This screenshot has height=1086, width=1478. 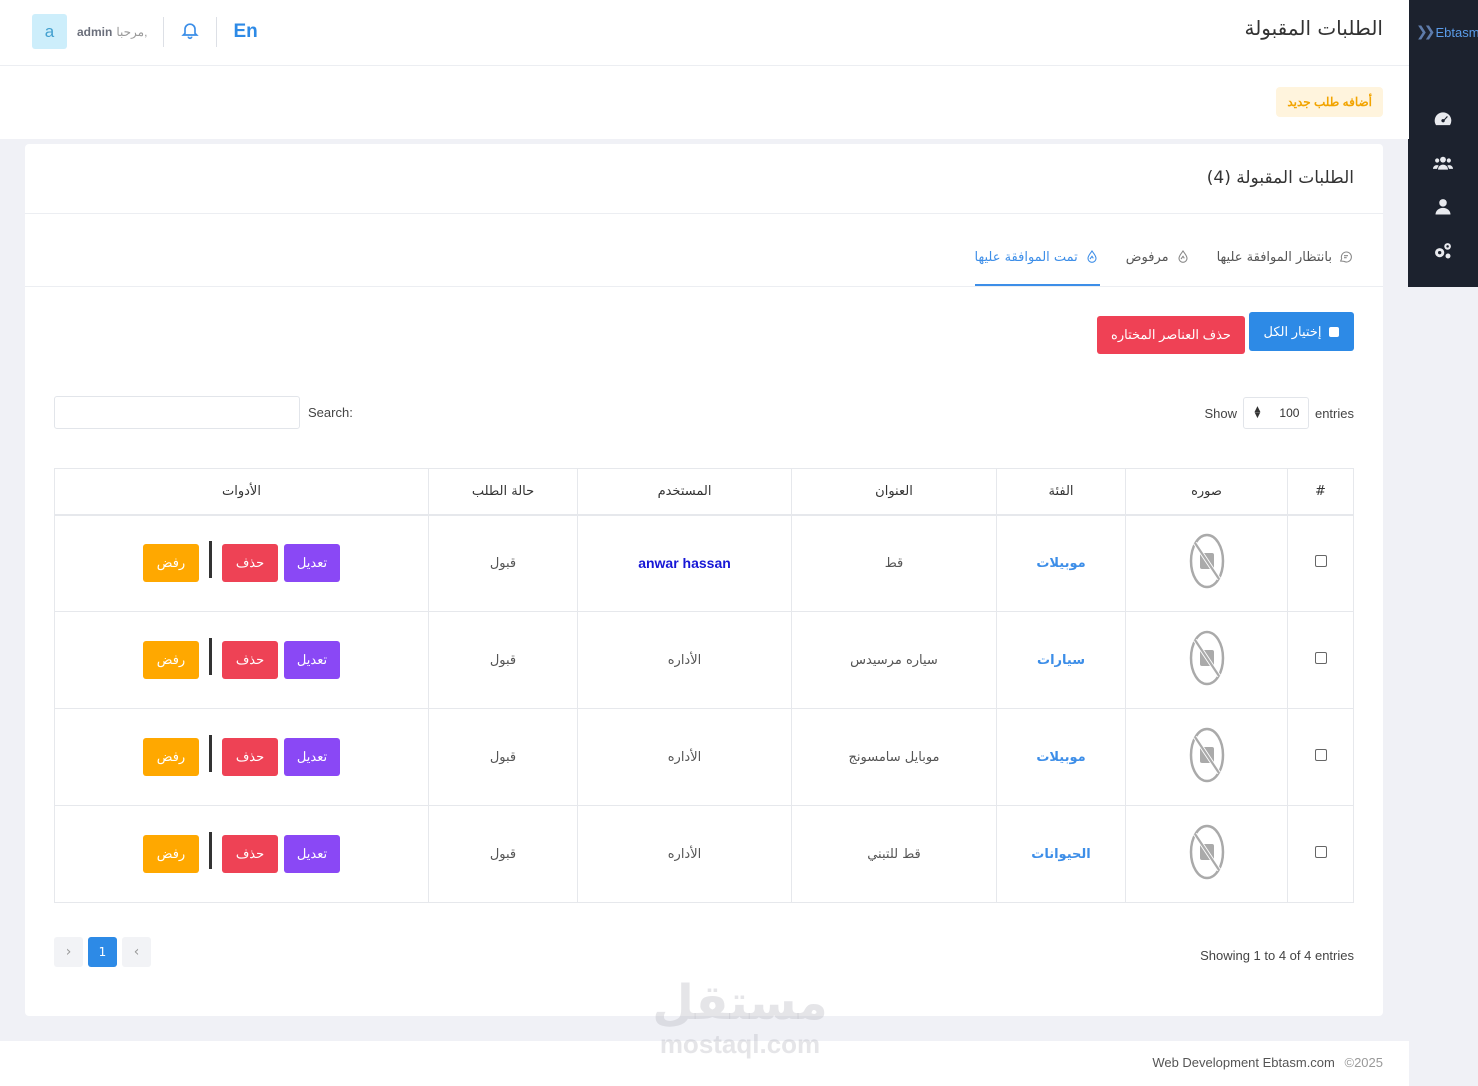 I want to click on column-header: #, so click(x=1320, y=492).